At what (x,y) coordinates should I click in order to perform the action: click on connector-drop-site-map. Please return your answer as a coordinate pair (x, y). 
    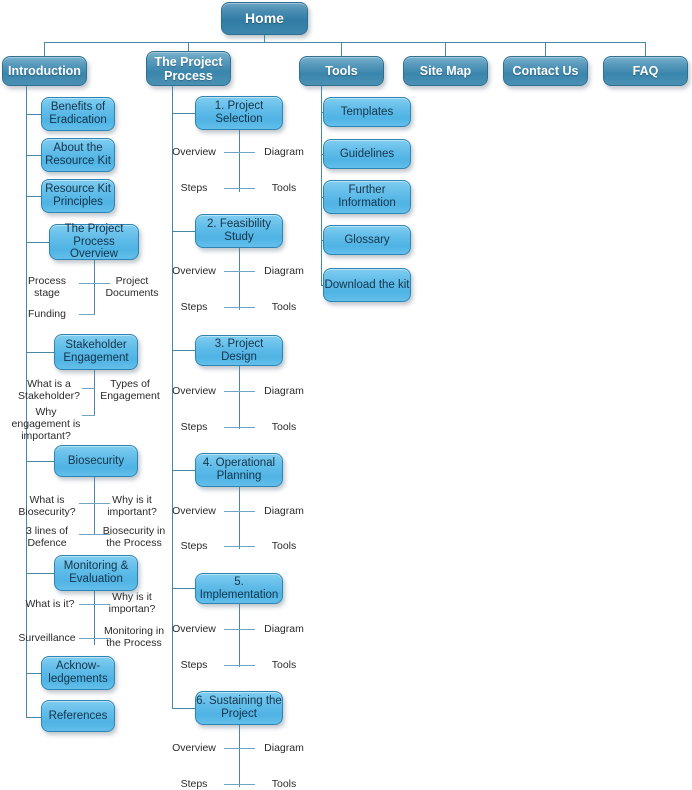
    Looking at the image, I should click on (445, 49).